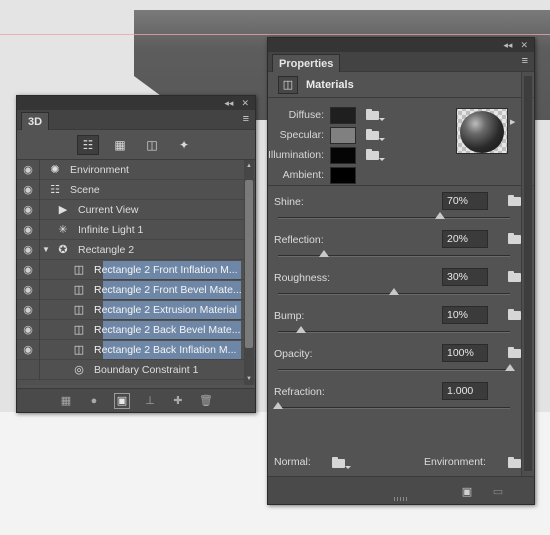  I want to click on filter-scene-icon: ☷, so click(88, 144).